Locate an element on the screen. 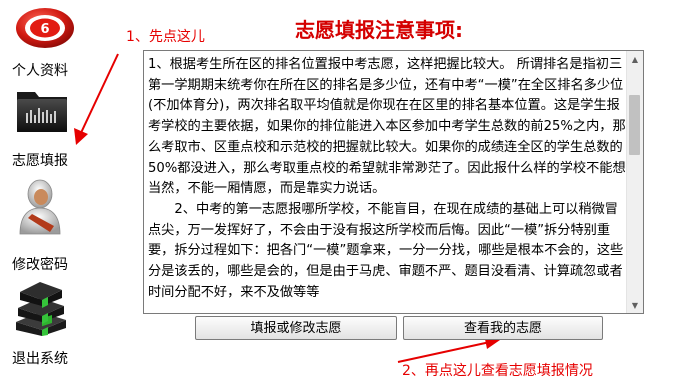 The width and height of the screenshot is (673, 386). scroll-down-icon: ▼ is located at coordinates (635, 305).